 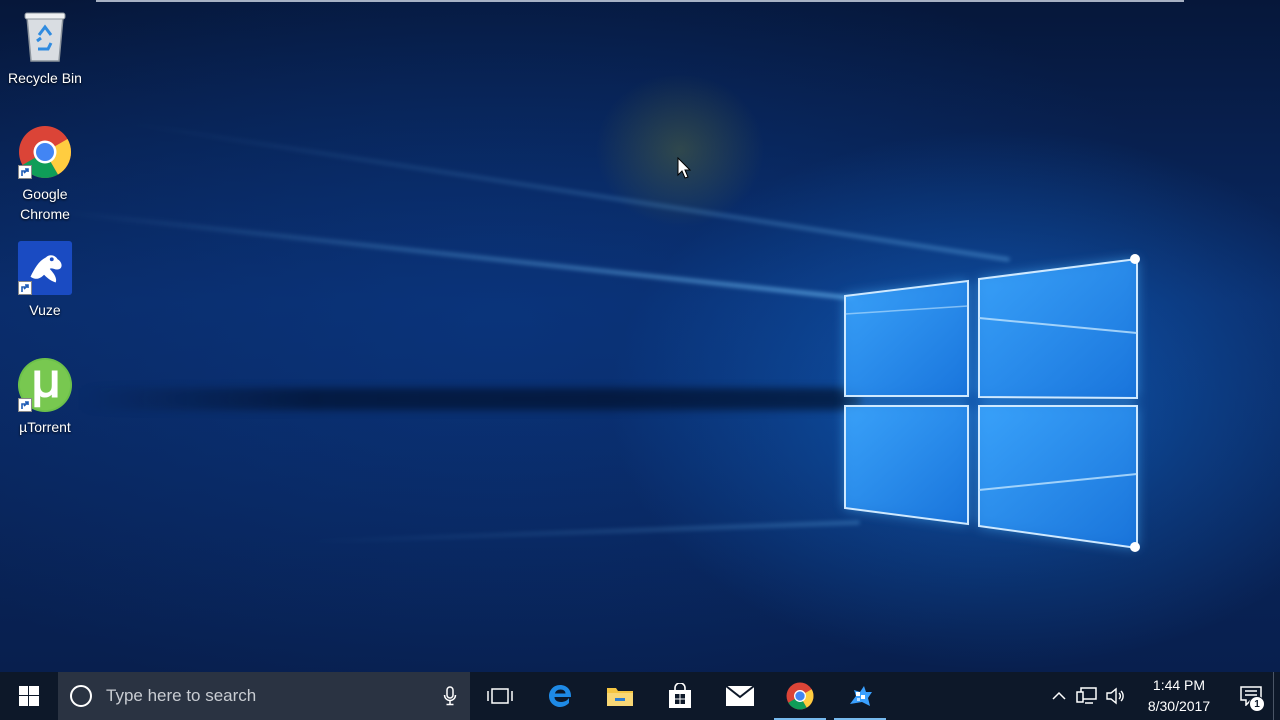 I want to click on action-center-button: 1, so click(x=1251, y=696).